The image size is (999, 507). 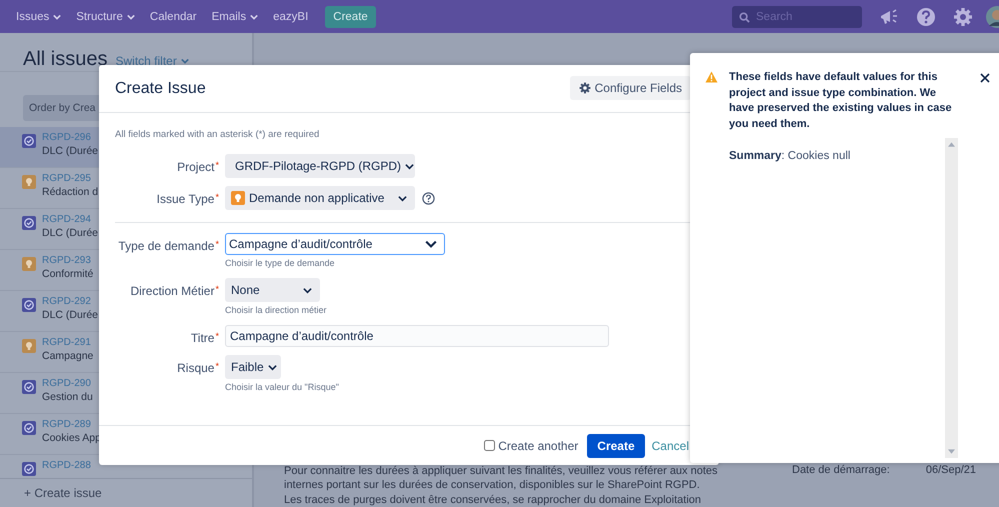 I want to click on create-issue-link: + Create issue, so click(x=63, y=493).